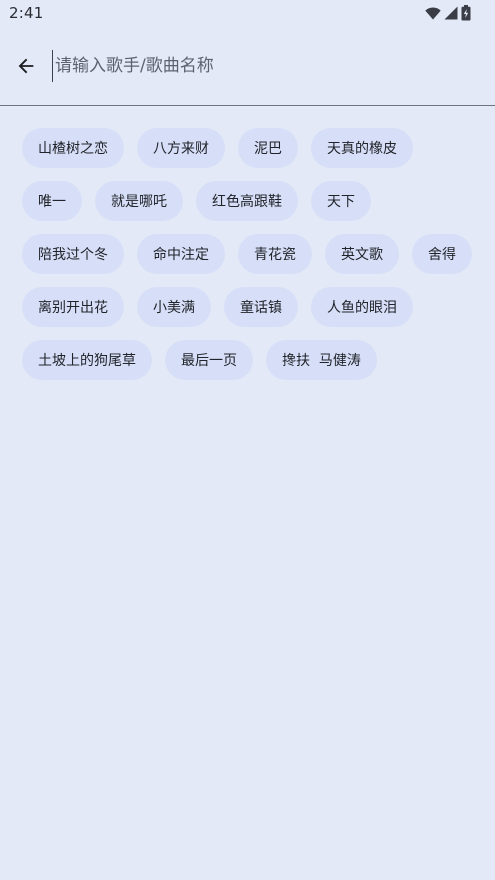  Describe the element at coordinates (275, 254) in the screenshot. I see `suggestion-chip: 青花瓷` at that location.